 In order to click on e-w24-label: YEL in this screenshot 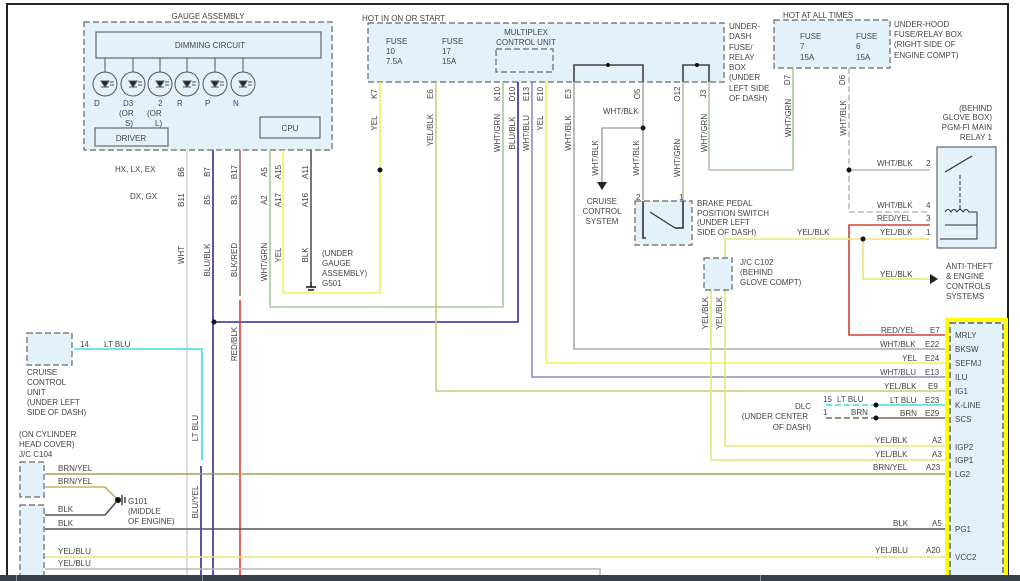, I will do `click(910, 358)`.